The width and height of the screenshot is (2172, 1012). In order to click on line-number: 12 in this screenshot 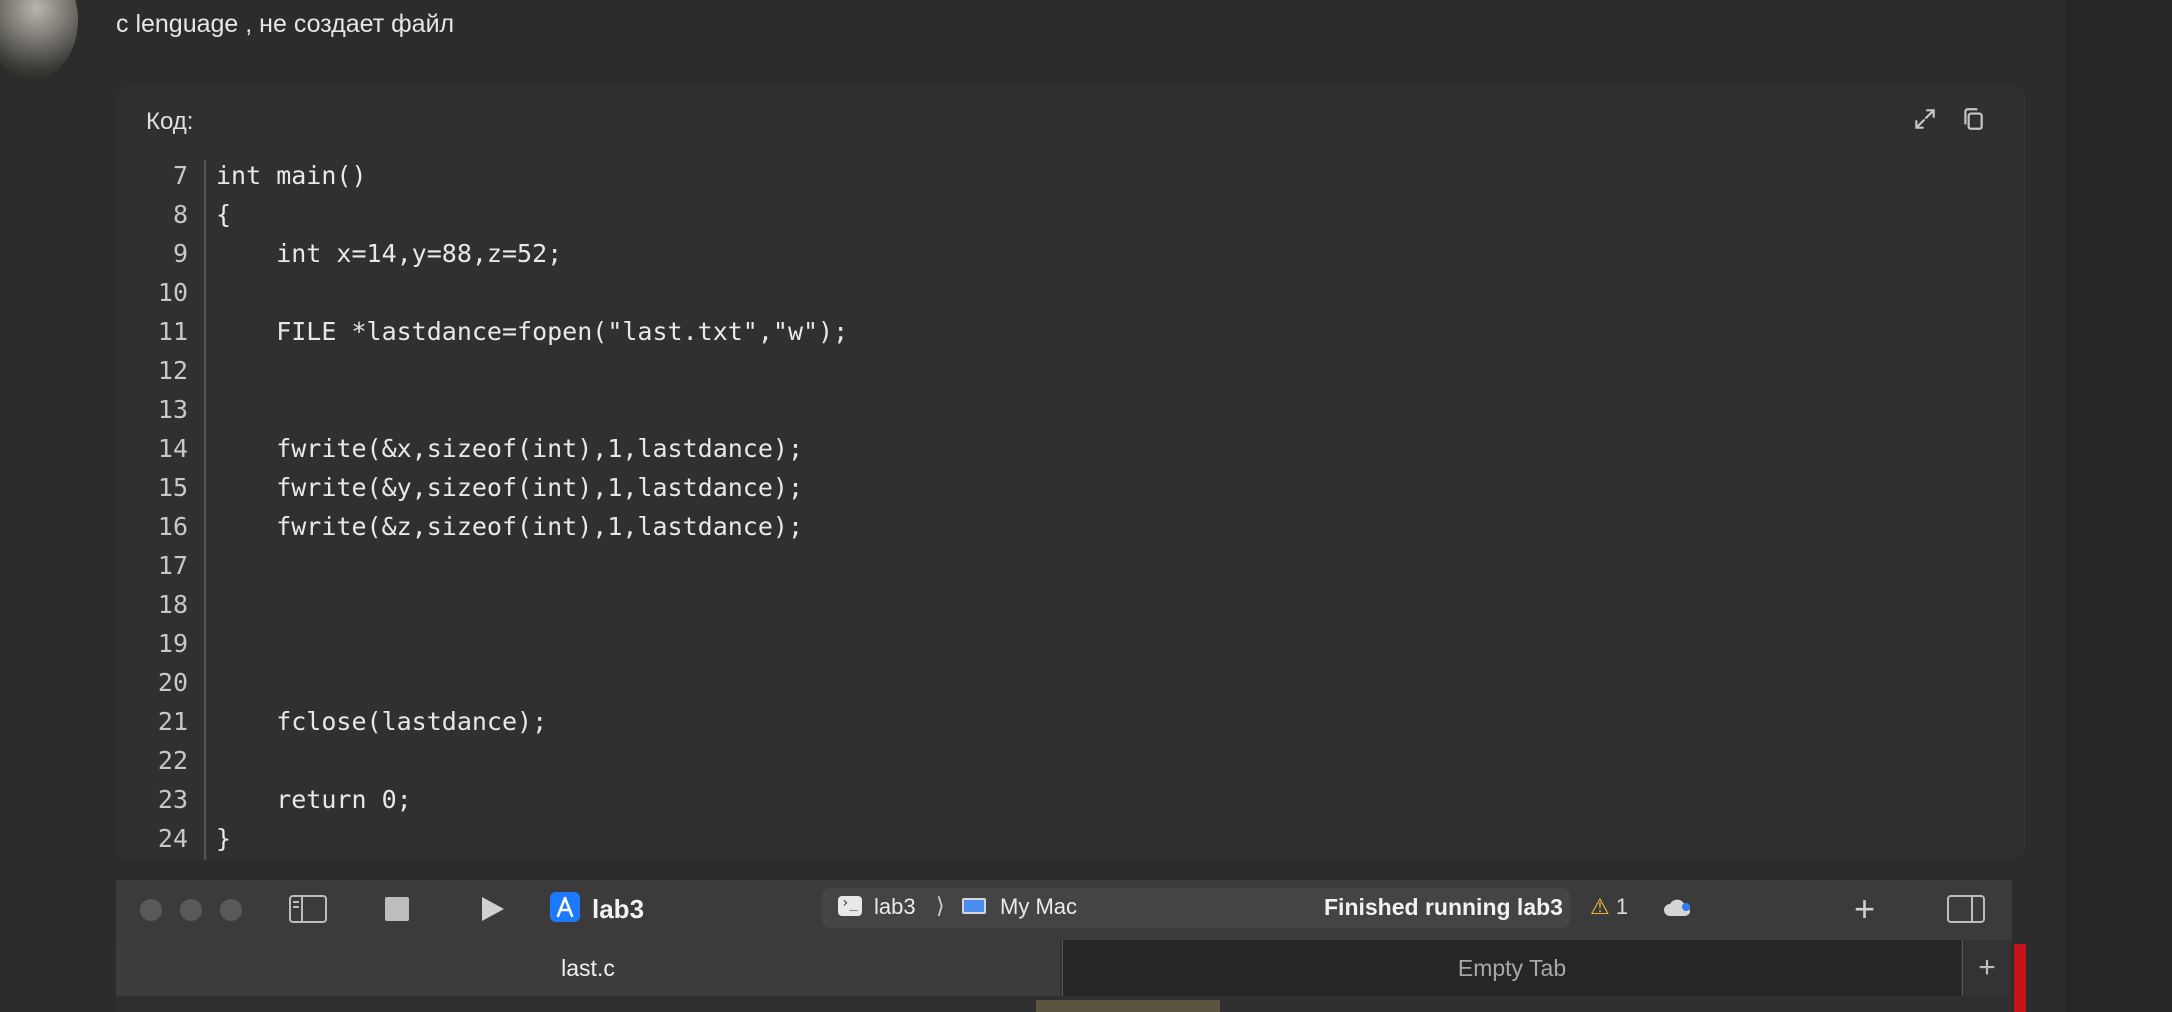, I will do `click(172, 370)`.